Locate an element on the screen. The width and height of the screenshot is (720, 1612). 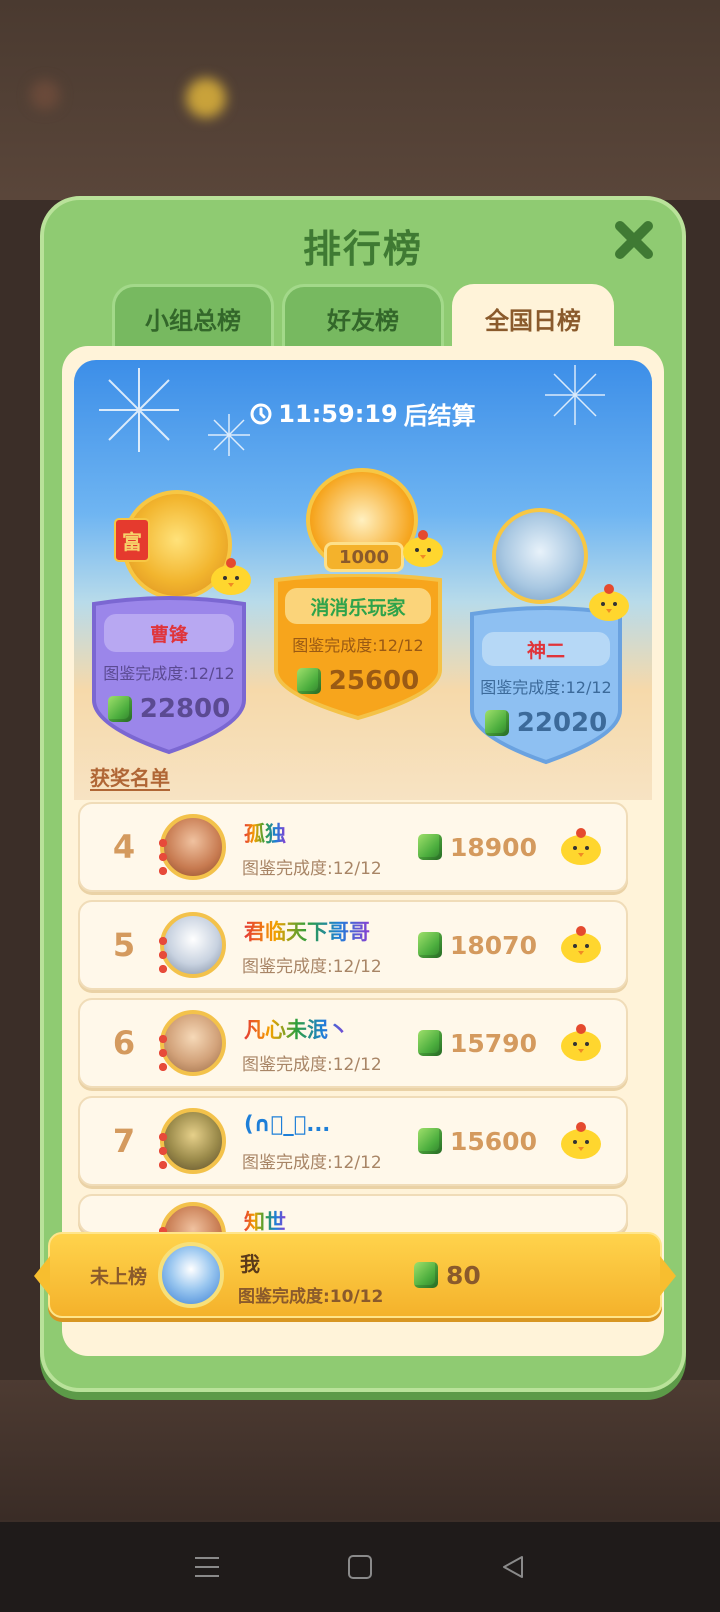
player-score: 18900 is located at coordinates (477, 847).